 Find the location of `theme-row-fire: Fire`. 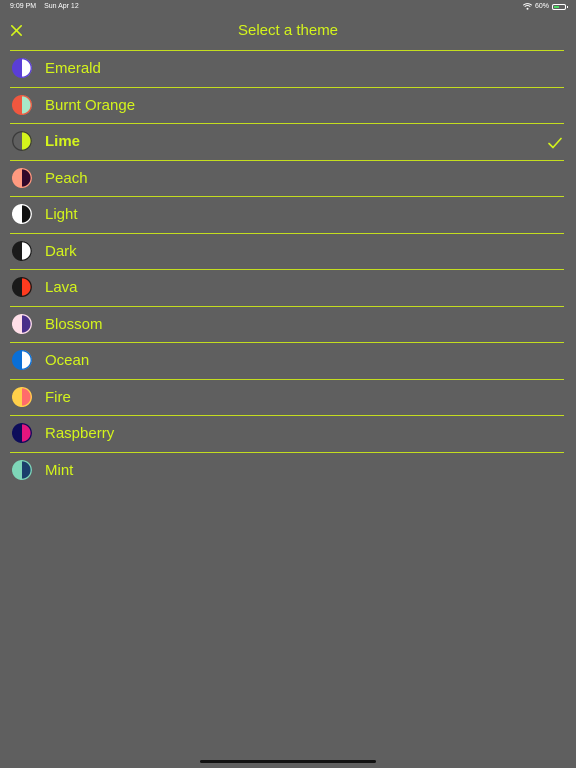

theme-row-fire: Fire is located at coordinates (287, 397).